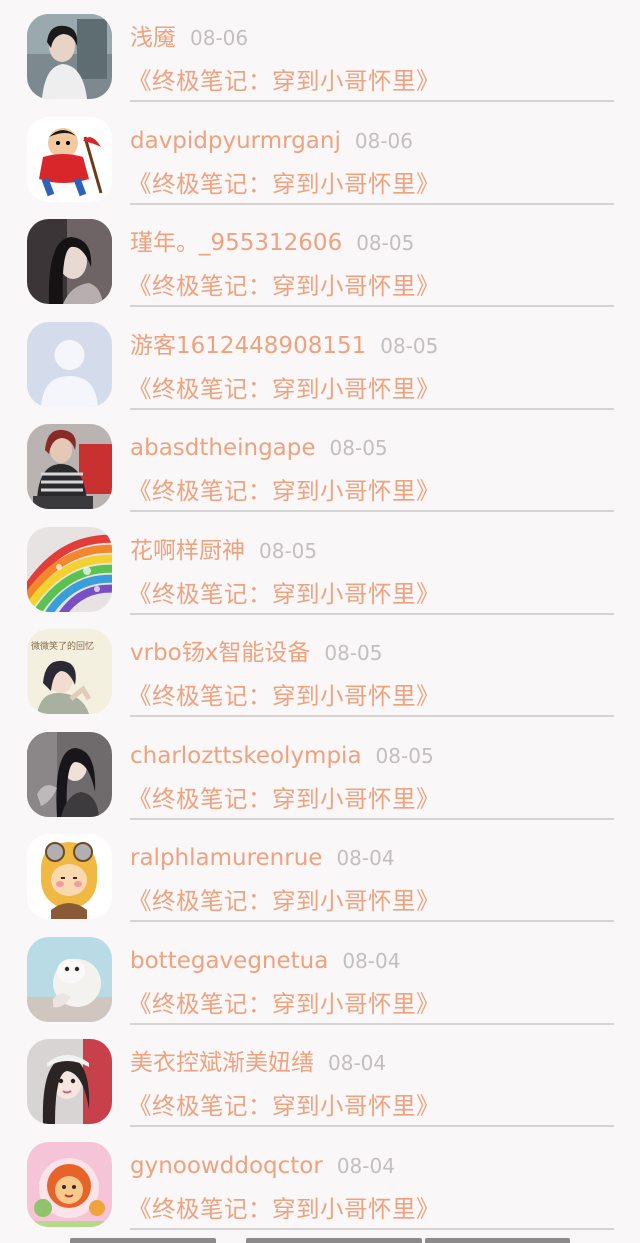 This screenshot has width=640, height=1243. I want to click on list-item: abasdtheingape 08-05 《终极笔记：穿到小哥怀里》, so click(320, 461).